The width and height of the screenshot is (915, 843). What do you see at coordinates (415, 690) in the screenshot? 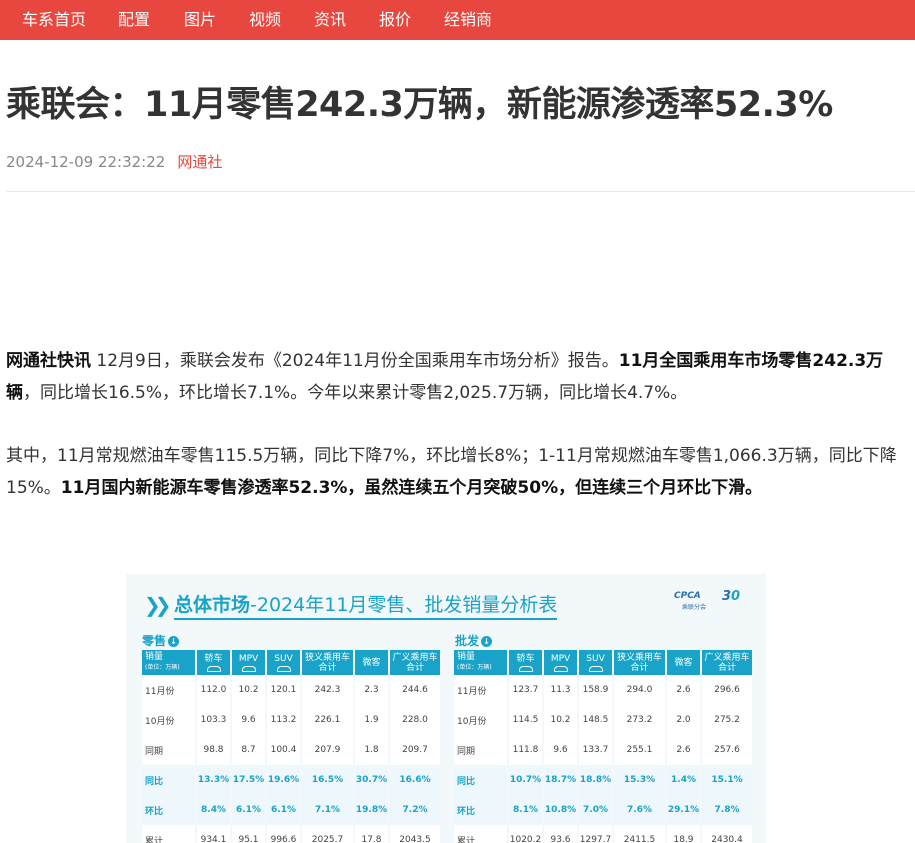
I see `table-cell: 244.6` at bounding box center [415, 690].